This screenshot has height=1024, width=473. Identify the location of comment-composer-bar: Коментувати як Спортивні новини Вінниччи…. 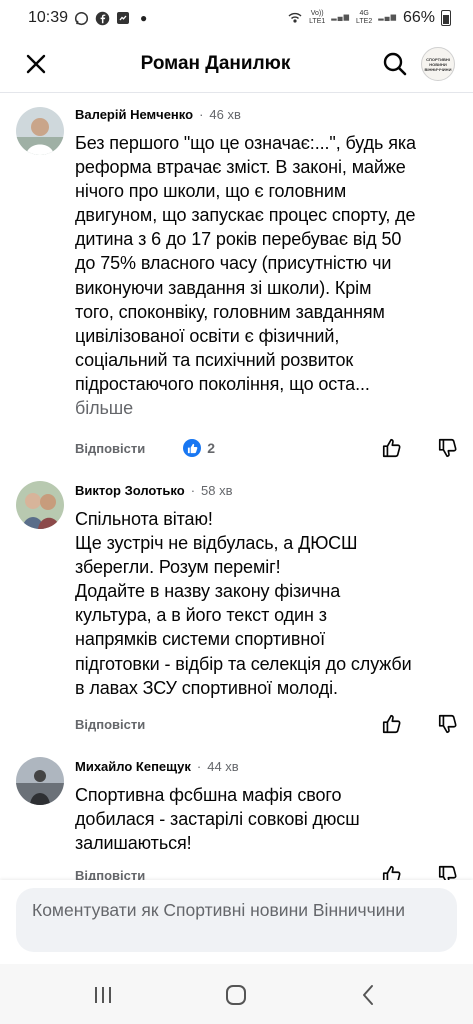
(236, 922).